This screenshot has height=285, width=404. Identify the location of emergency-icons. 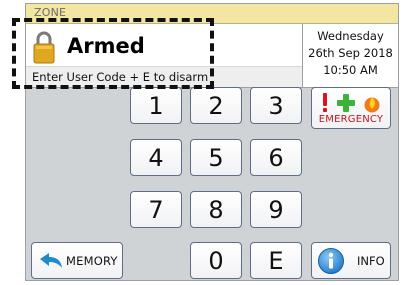
(351, 103).